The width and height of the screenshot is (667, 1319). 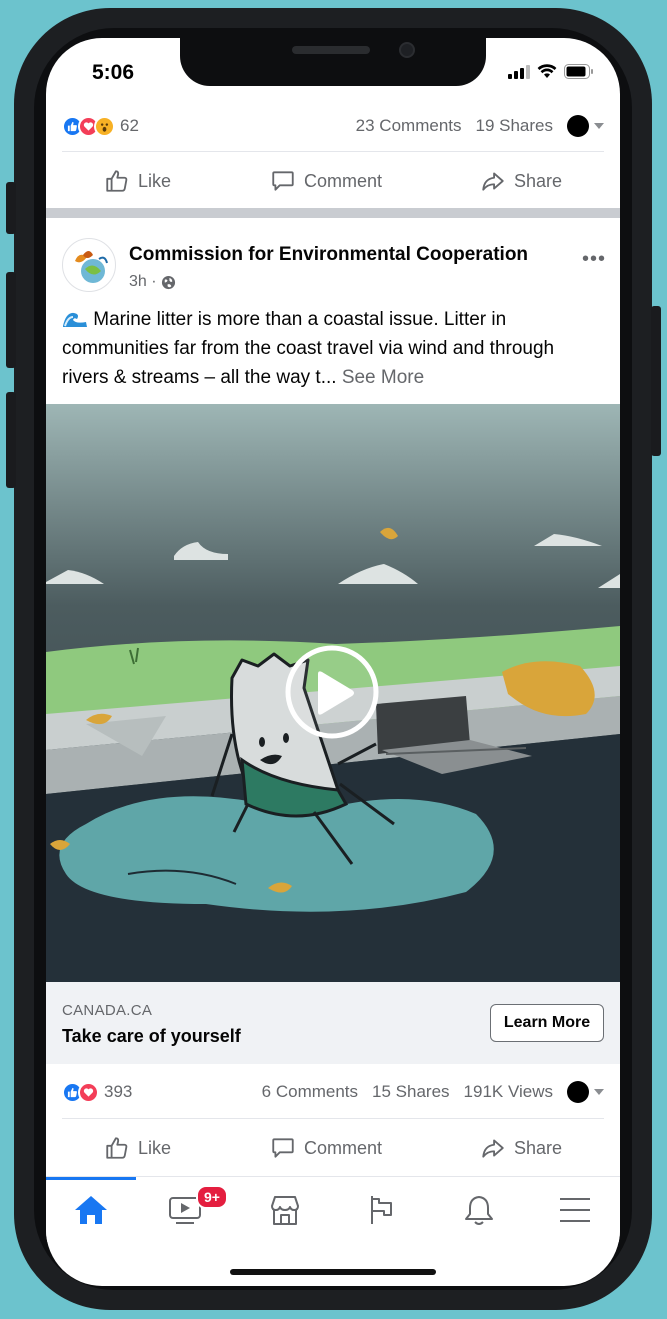 I want to click on post-actions: Like Comment Share, so click(x=333, y=1148).